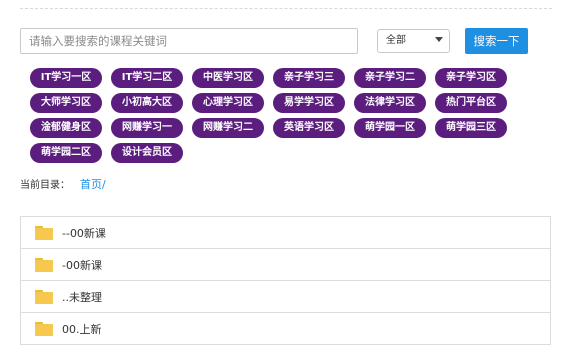 This screenshot has width=580, height=348. I want to click on category-tag: 中医学习区, so click(228, 78).